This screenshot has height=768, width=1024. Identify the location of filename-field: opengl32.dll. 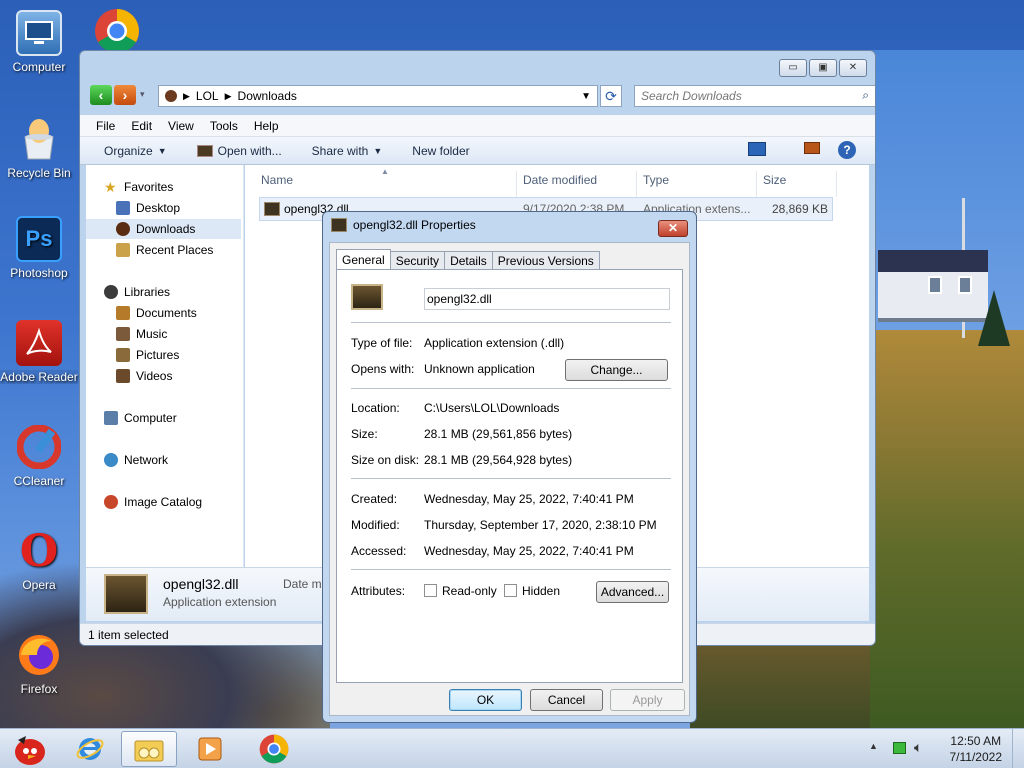
(547, 299).